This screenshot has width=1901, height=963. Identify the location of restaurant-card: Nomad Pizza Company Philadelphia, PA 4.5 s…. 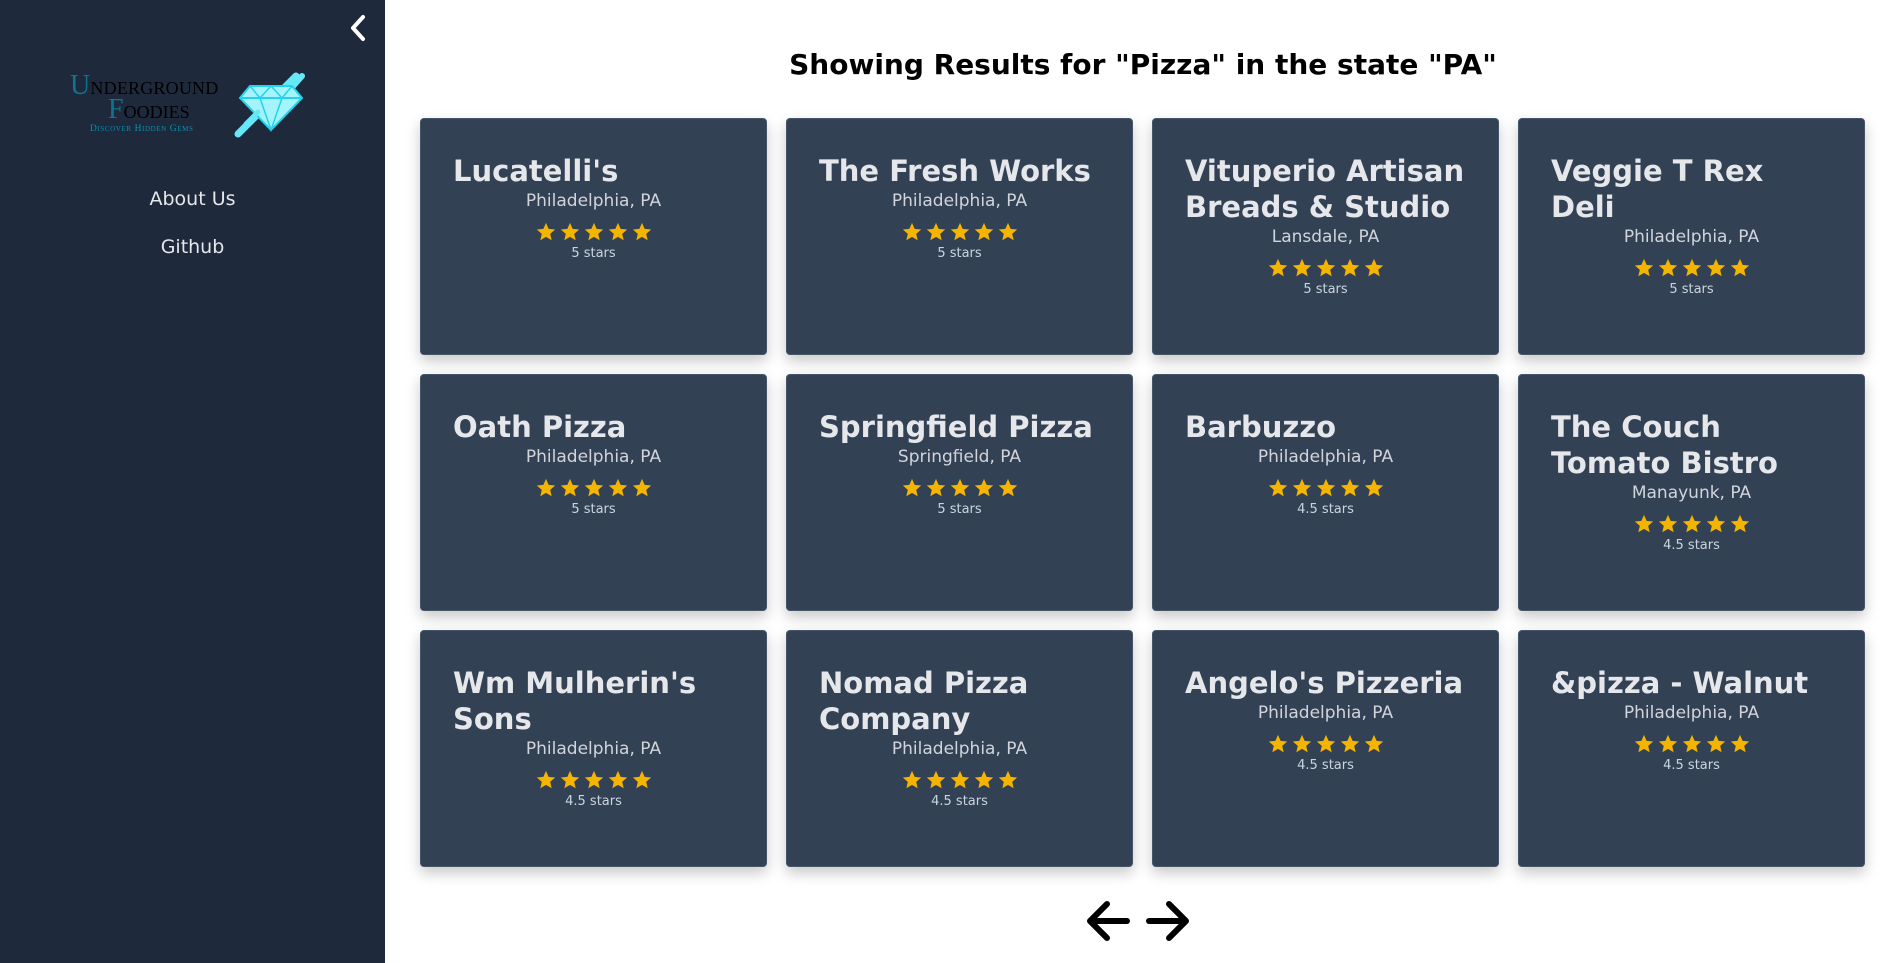
(959, 748).